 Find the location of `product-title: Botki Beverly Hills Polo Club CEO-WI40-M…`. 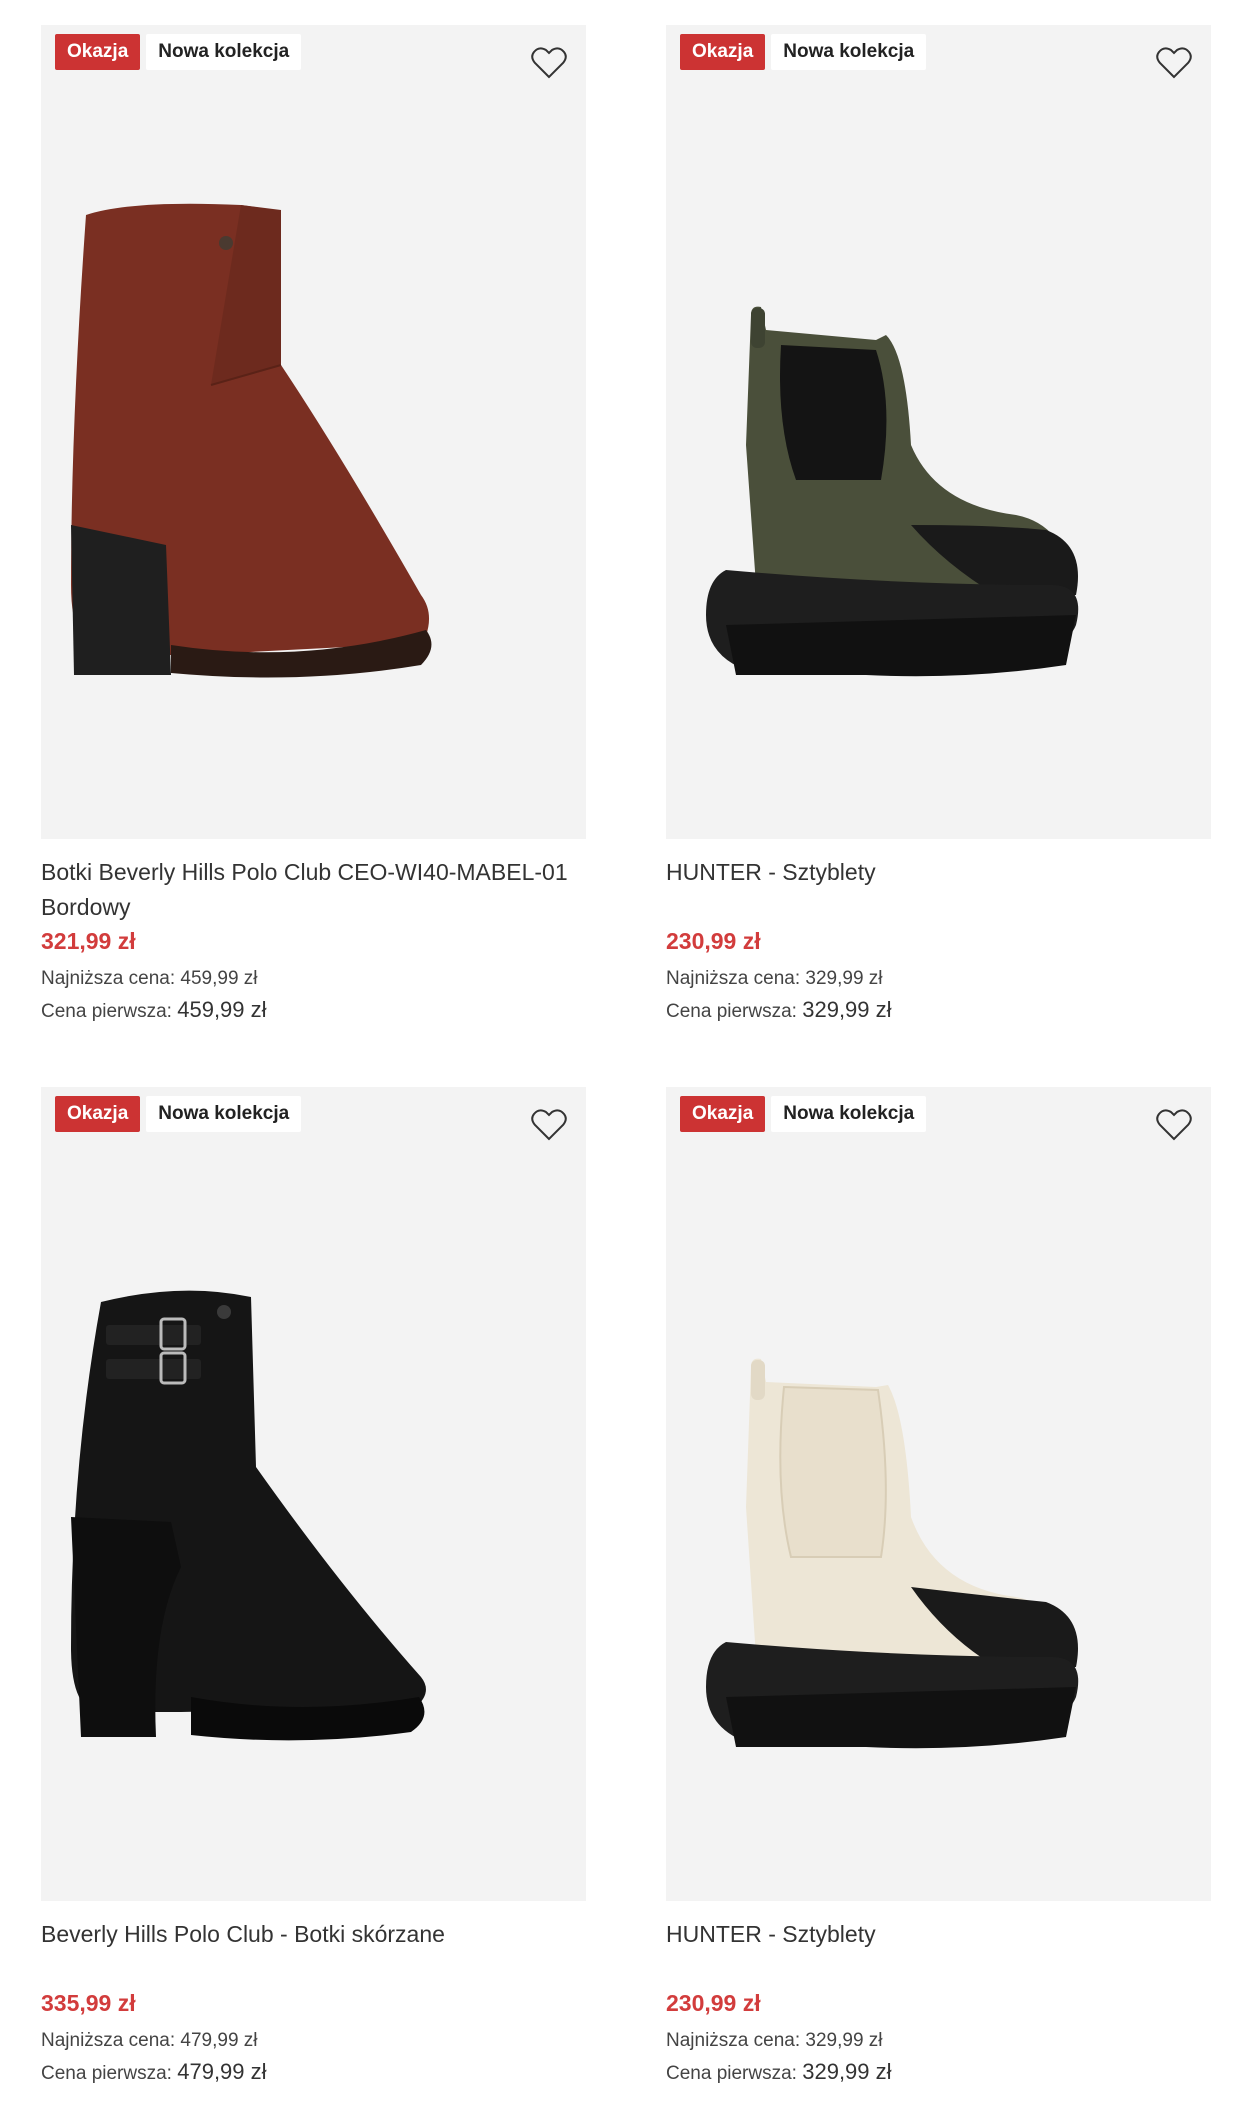

product-title: Botki Beverly Hills Polo Club CEO-WI40-M… is located at coordinates (313, 890).